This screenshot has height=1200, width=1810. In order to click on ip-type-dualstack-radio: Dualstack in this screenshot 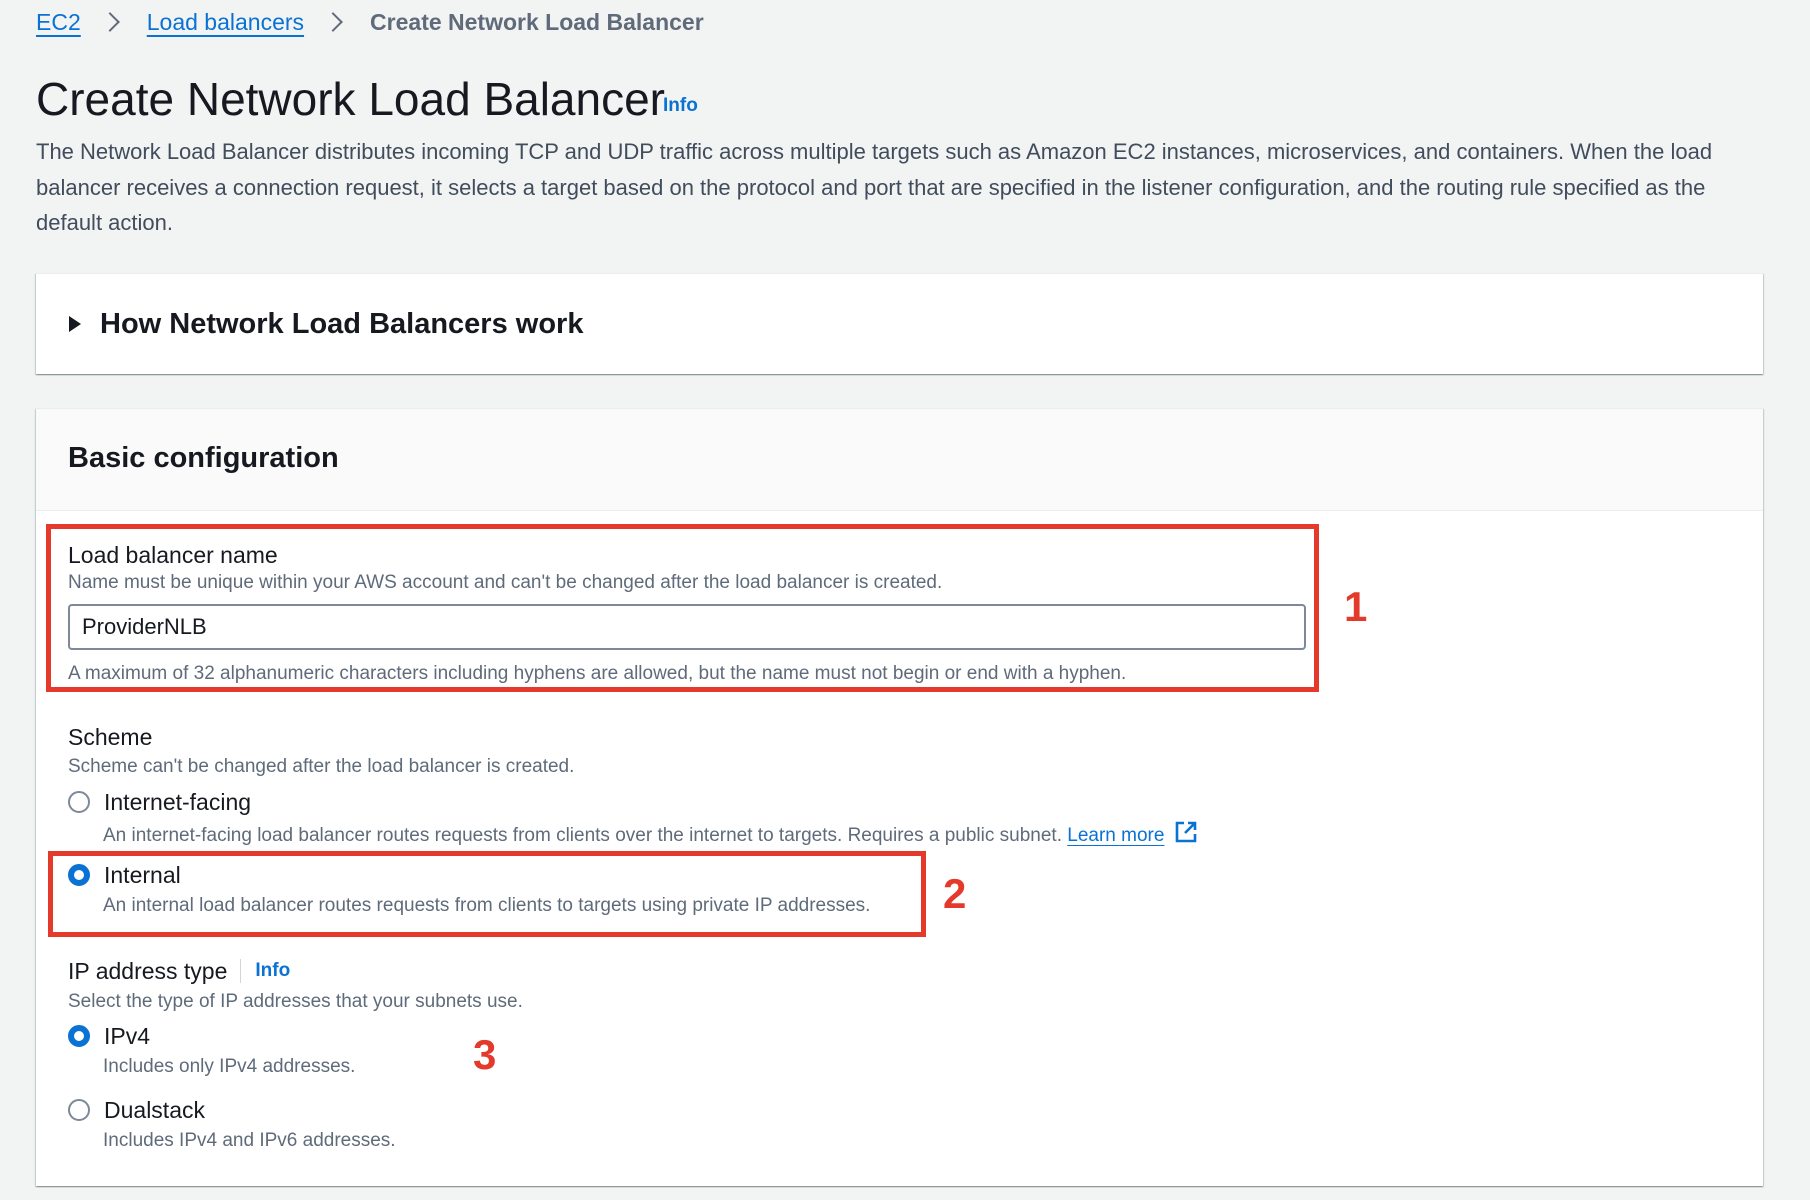, I will do `click(136, 1110)`.